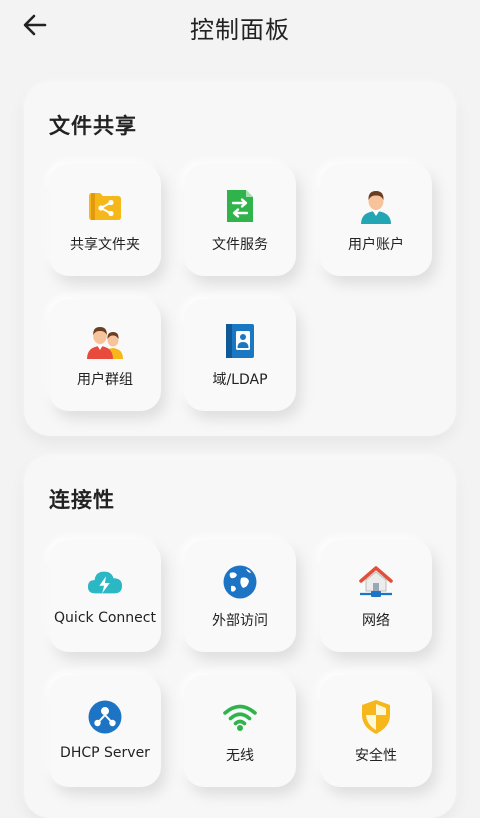 This screenshot has height=818, width=480. I want to click on section-title-connectivity: 连接性, so click(82, 500).